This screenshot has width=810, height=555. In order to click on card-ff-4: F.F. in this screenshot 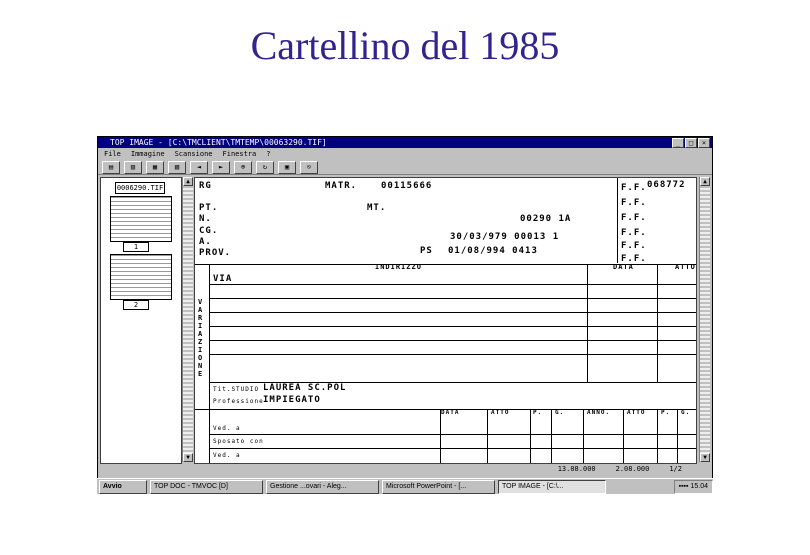, I will do `click(634, 233)`.